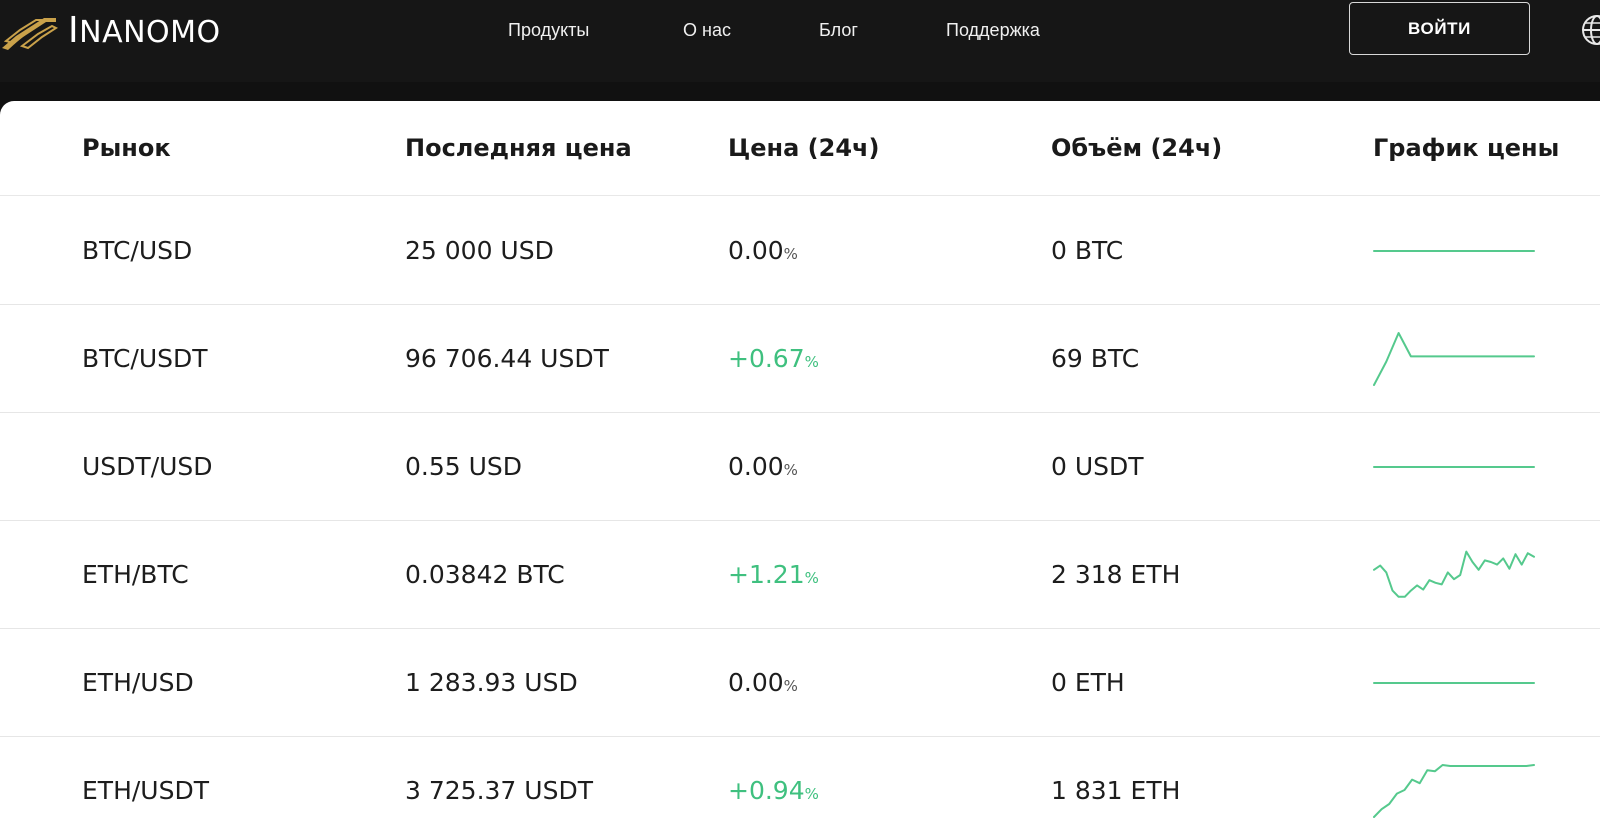  I want to click on last-price: 0.03842 BTC, so click(485, 574).